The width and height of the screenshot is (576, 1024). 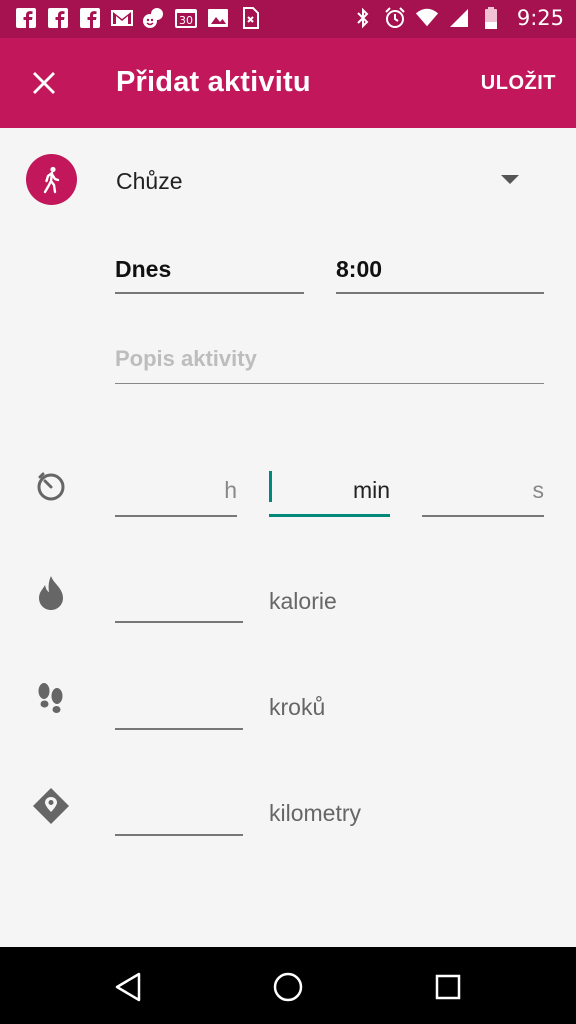 What do you see at coordinates (329, 491) in the screenshot?
I see `duration-minutes-input: min` at bounding box center [329, 491].